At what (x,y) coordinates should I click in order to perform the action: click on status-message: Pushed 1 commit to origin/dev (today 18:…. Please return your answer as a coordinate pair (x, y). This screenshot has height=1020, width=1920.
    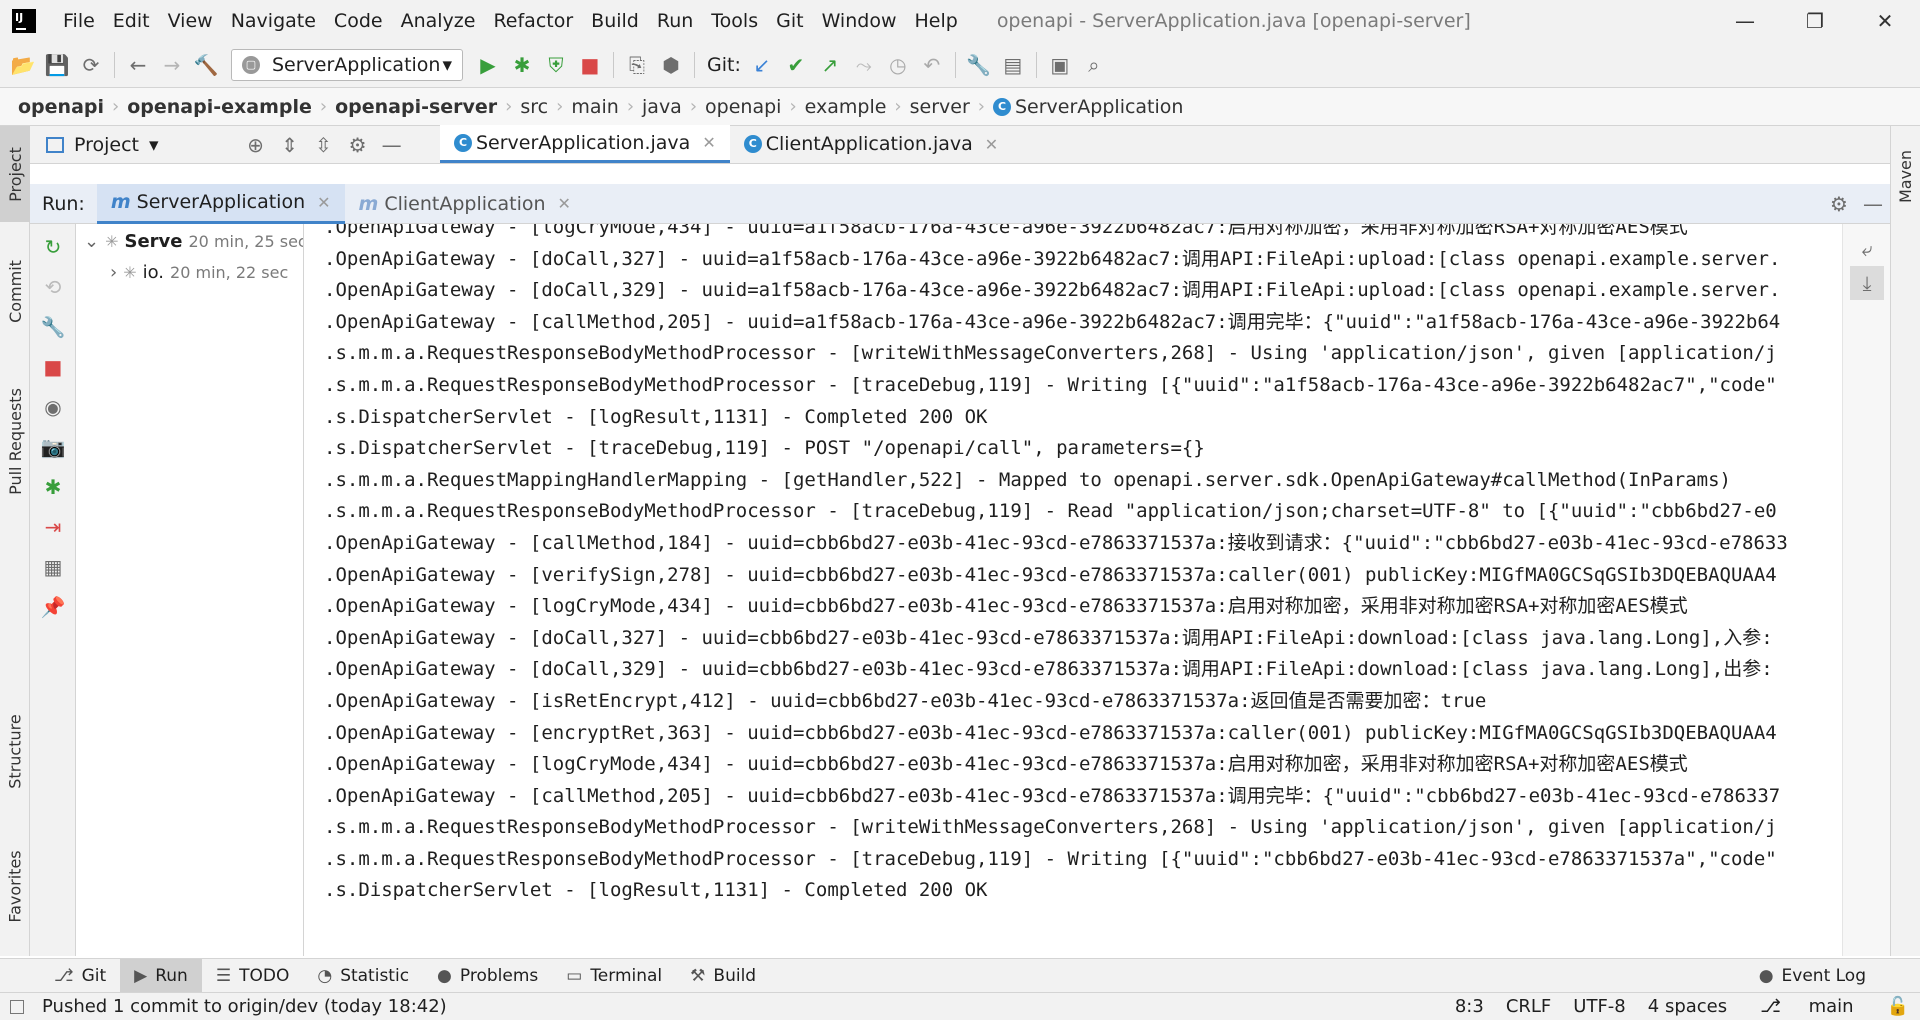
    Looking at the image, I should click on (244, 1006).